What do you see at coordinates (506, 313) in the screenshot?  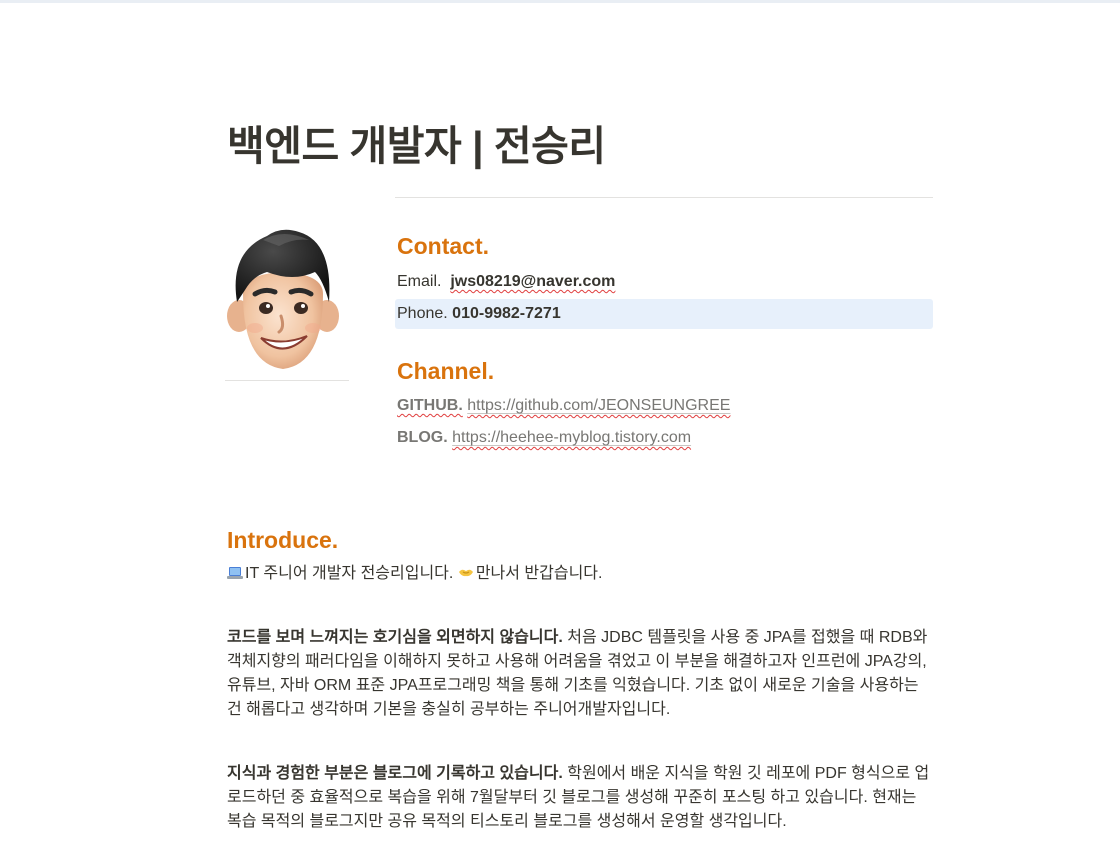 I see `phone-value: 010-9982-7271` at bounding box center [506, 313].